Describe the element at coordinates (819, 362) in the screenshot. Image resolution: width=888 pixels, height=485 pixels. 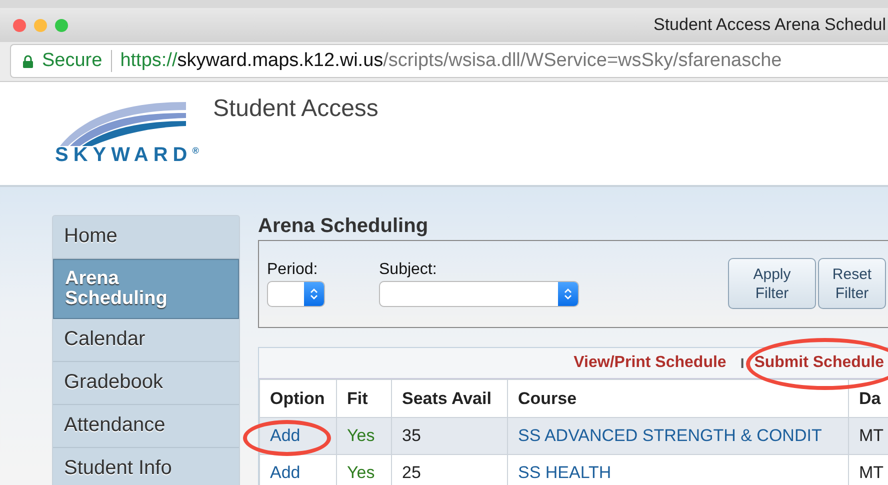
I see `action-link: Submit Schedule` at that location.